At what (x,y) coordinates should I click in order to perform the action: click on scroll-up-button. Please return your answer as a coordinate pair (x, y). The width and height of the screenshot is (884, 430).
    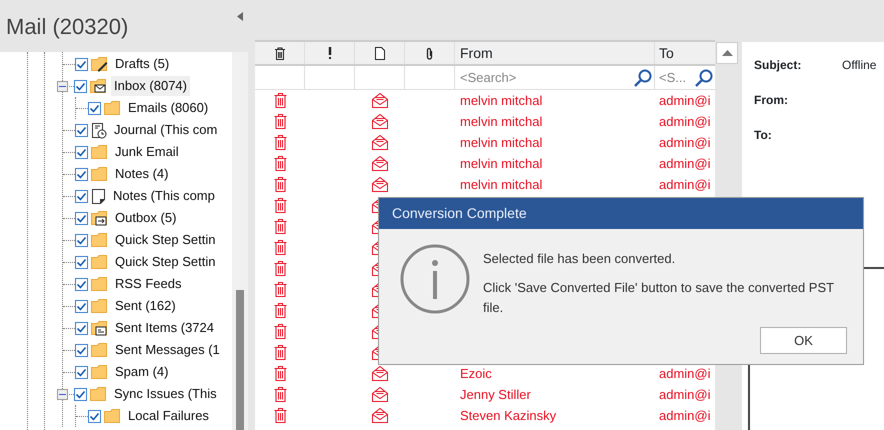
    Looking at the image, I should click on (727, 53).